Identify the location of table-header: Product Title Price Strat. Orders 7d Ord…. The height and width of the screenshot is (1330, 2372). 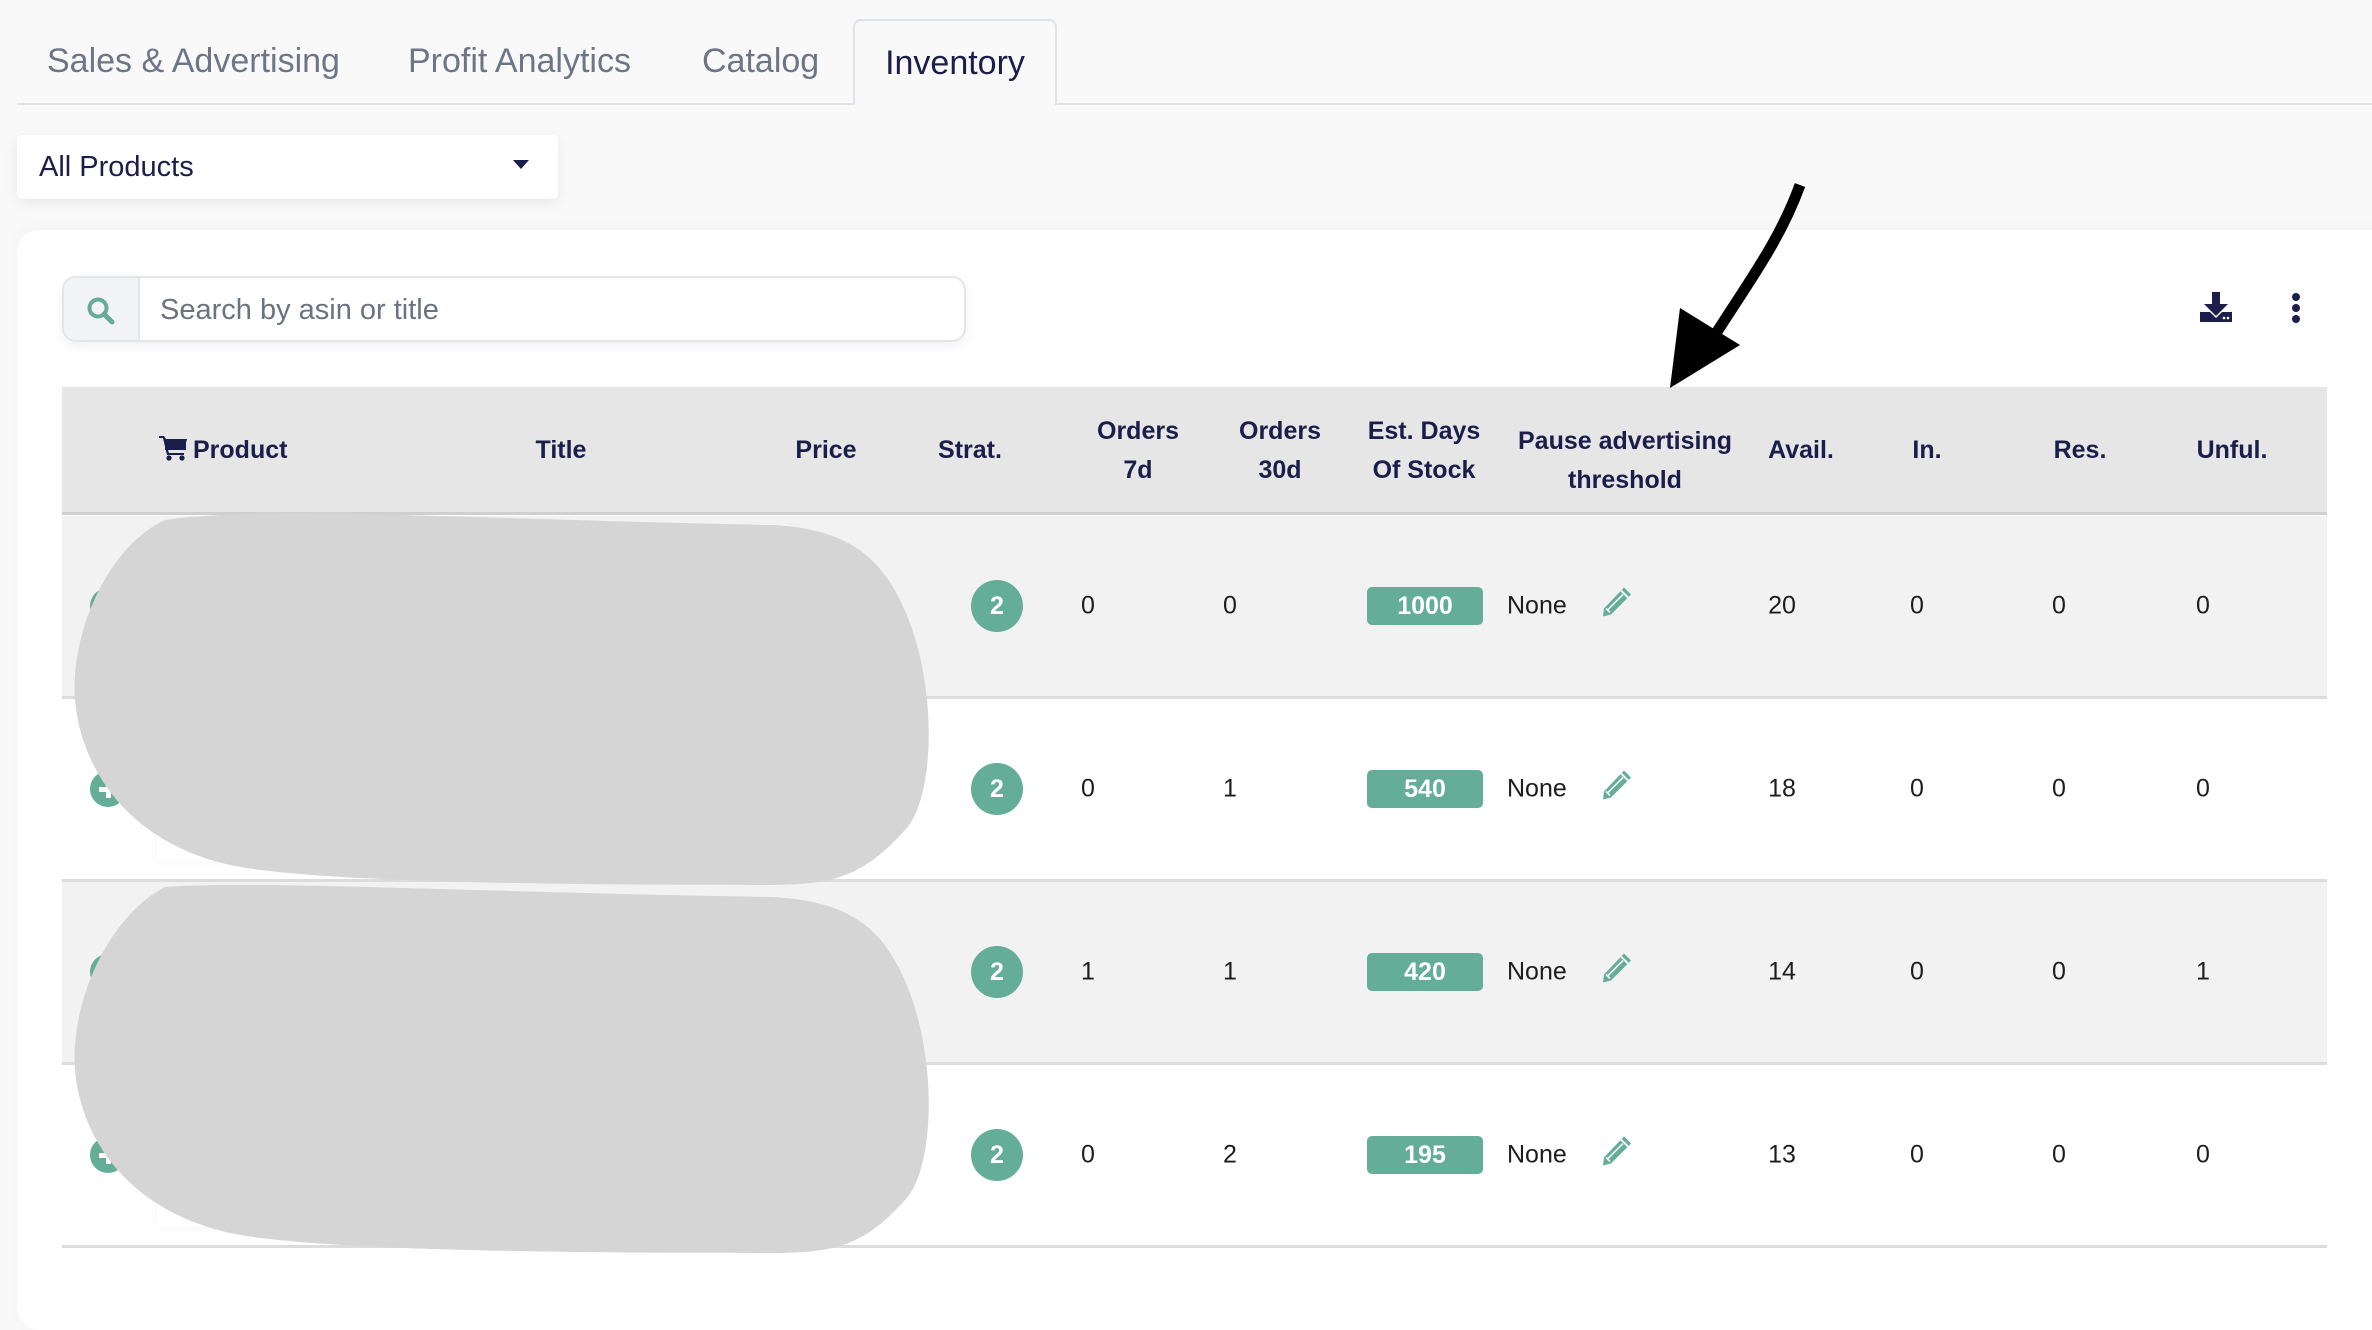
(1194, 451).